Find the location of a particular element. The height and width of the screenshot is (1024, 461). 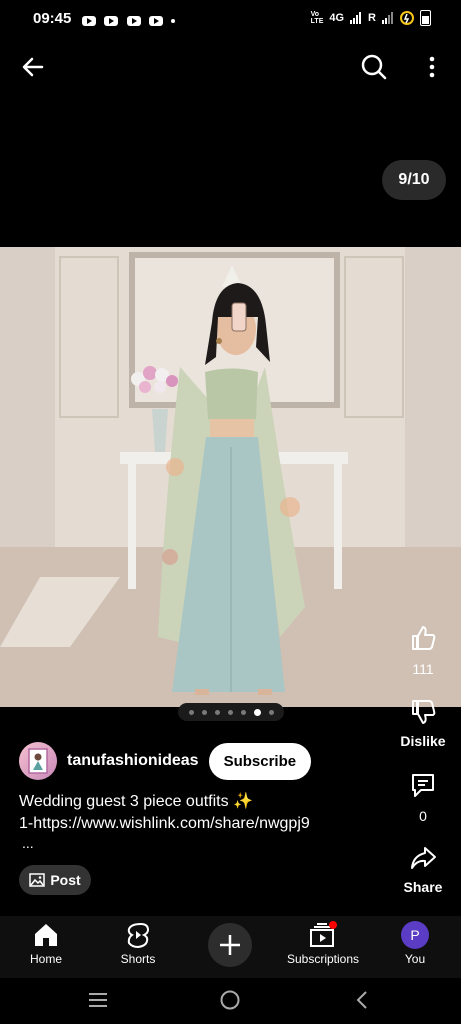

signal-icon is located at coordinates (356, 18).